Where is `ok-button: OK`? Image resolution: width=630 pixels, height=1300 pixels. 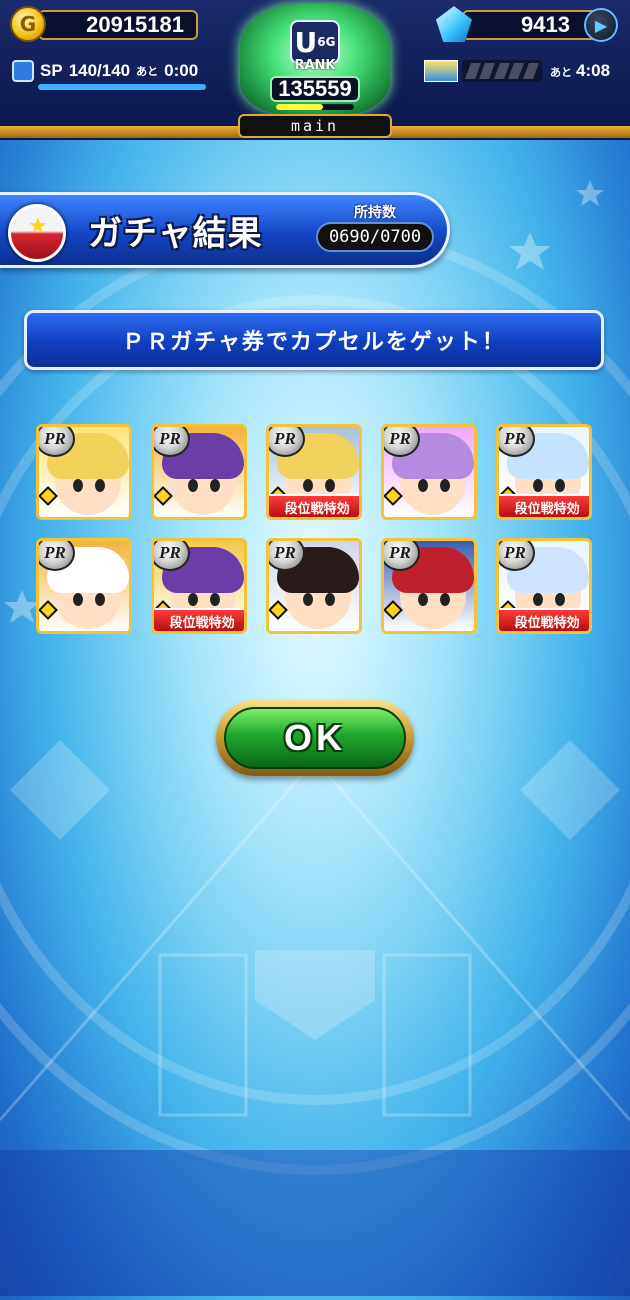 ok-button: OK is located at coordinates (315, 738).